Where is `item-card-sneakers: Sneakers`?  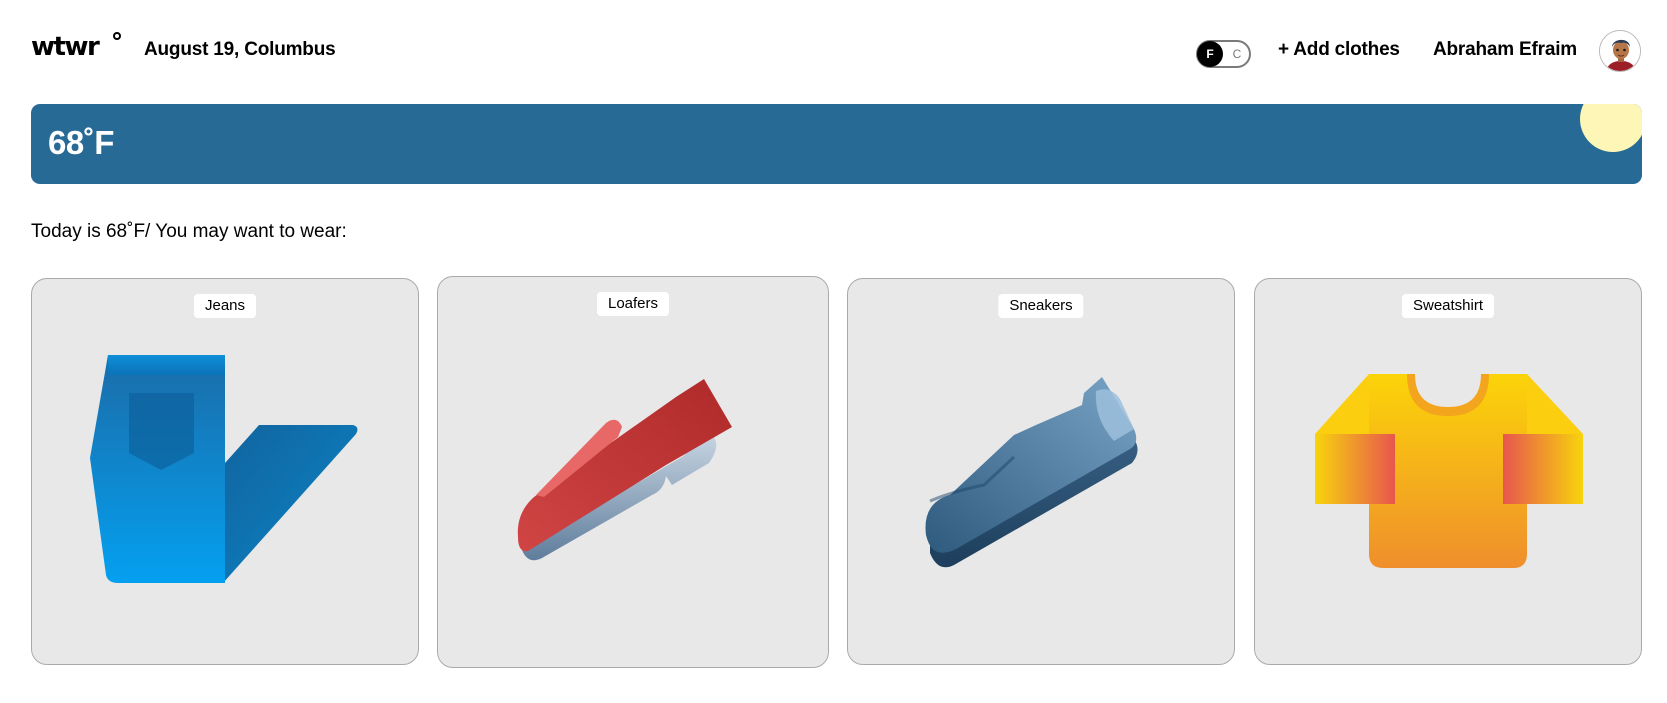
item-card-sneakers: Sneakers is located at coordinates (1041, 471).